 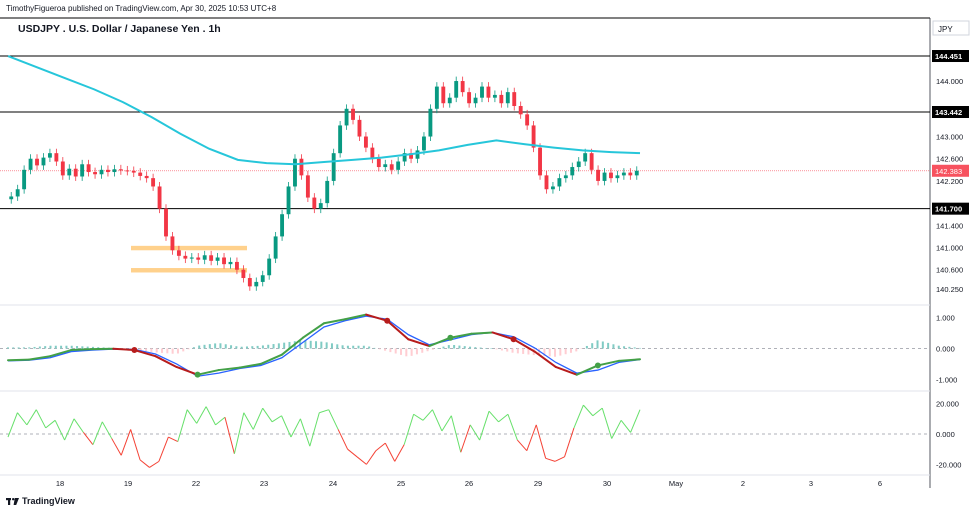 What do you see at coordinates (811, 483) in the screenshot?
I see `time-tick-label: 3` at bounding box center [811, 483].